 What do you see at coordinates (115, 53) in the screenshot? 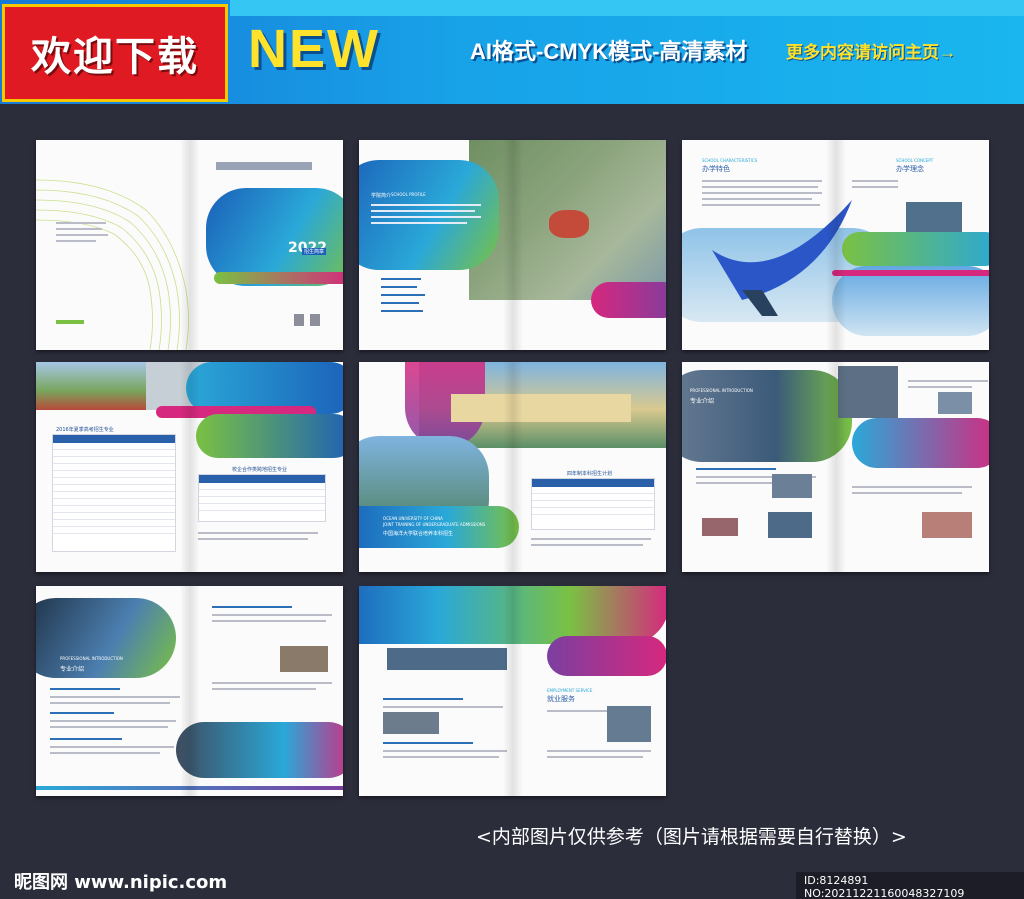
I see `welcome-download-badge: 欢迎下载` at bounding box center [115, 53].